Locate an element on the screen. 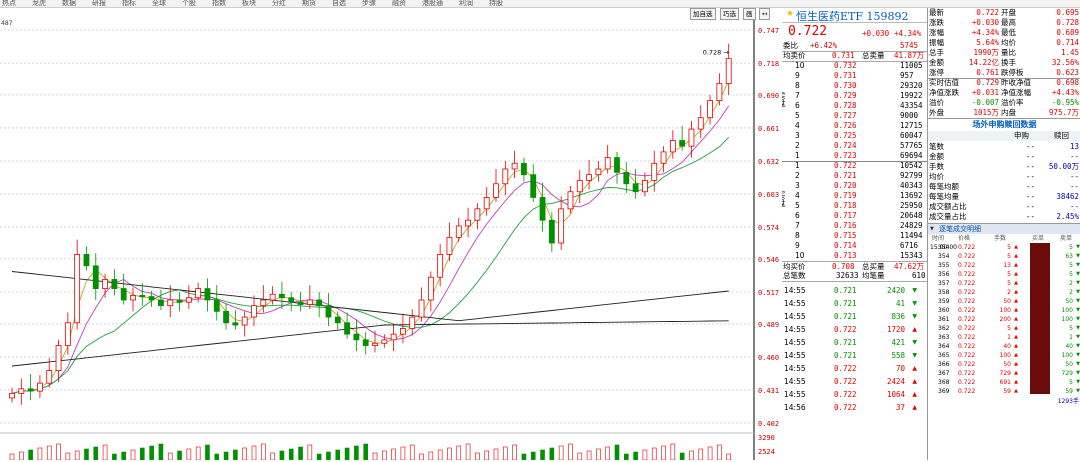 The height and width of the screenshot is (462, 1080). chart-control-button: 加自选 is located at coordinates (703, 14).